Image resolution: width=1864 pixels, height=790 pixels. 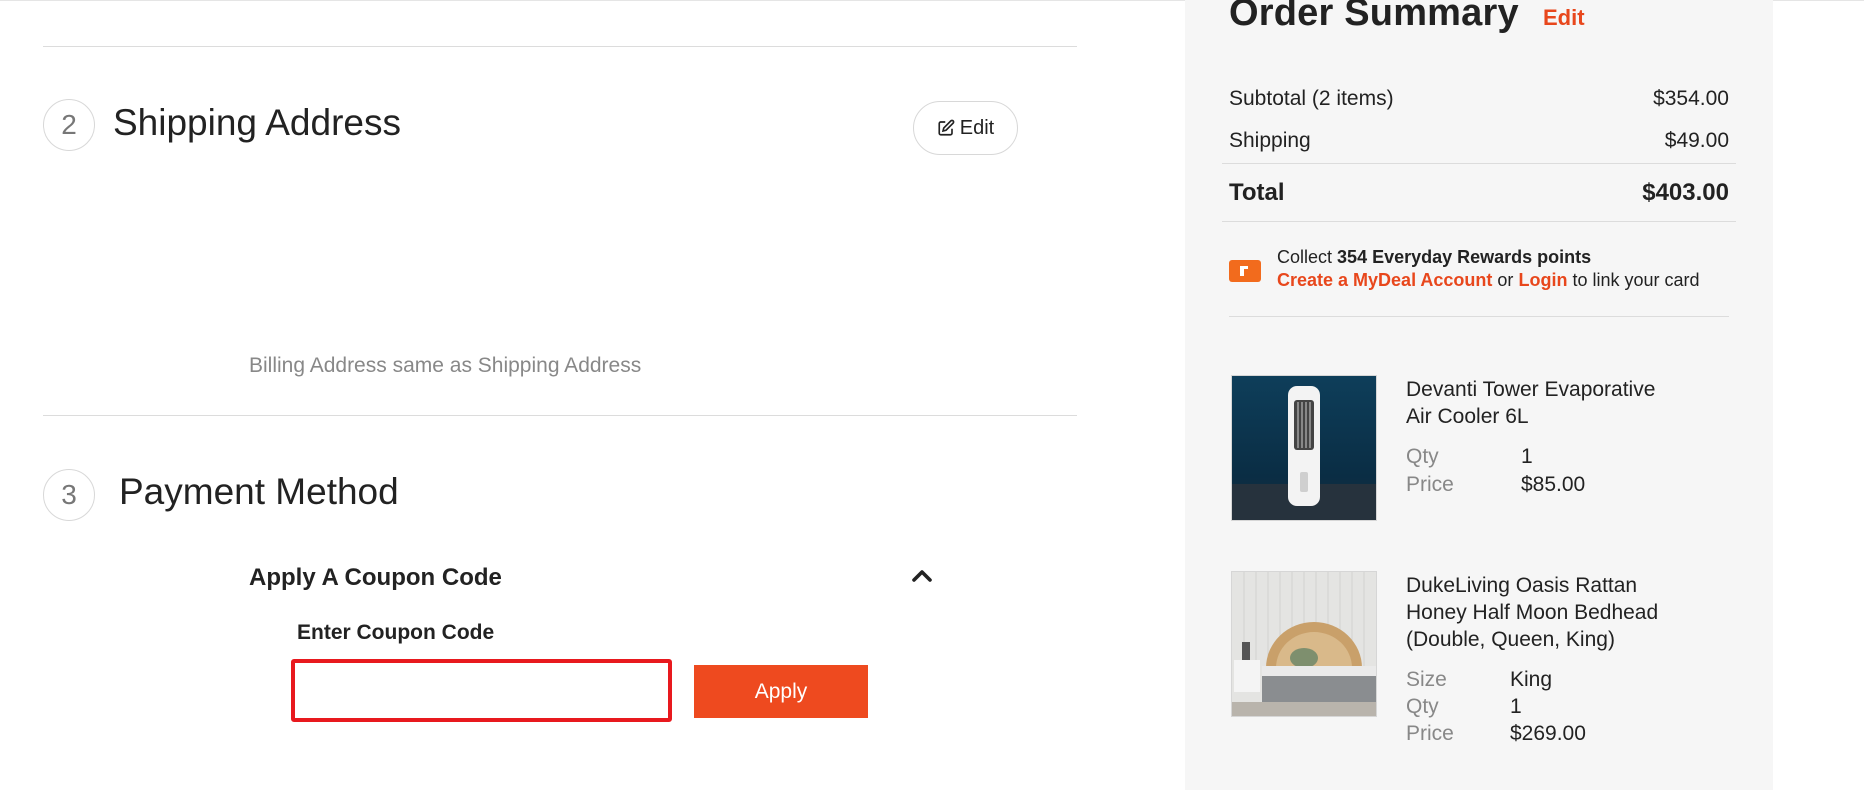 What do you see at coordinates (69, 125) in the screenshot?
I see `step-number-shipping: 2` at bounding box center [69, 125].